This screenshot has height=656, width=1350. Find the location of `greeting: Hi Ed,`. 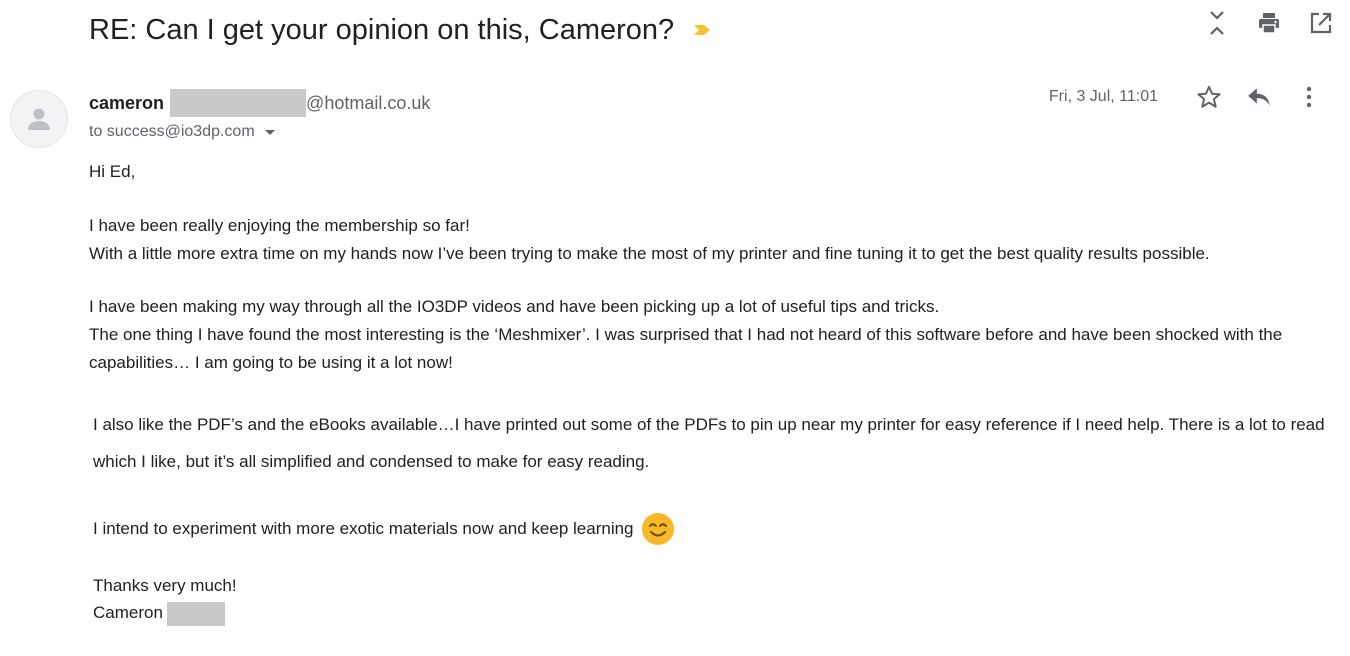

greeting: Hi Ed, is located at coordinates (112, 171).